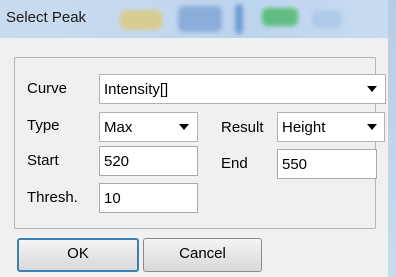  Describe the element at coordinates (117, 161) in the screenshot. I see `start-value: 520` at that location.